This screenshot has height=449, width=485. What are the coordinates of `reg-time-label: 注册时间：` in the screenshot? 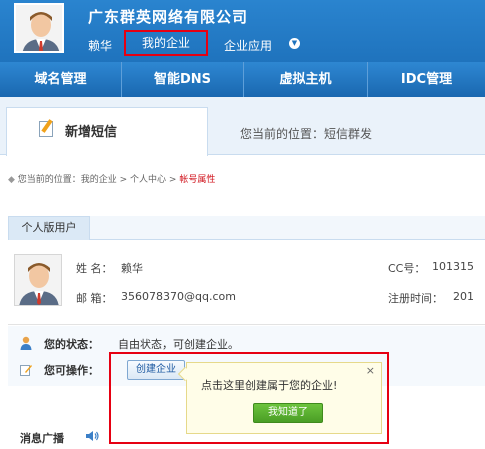 It's located at (415, 298).